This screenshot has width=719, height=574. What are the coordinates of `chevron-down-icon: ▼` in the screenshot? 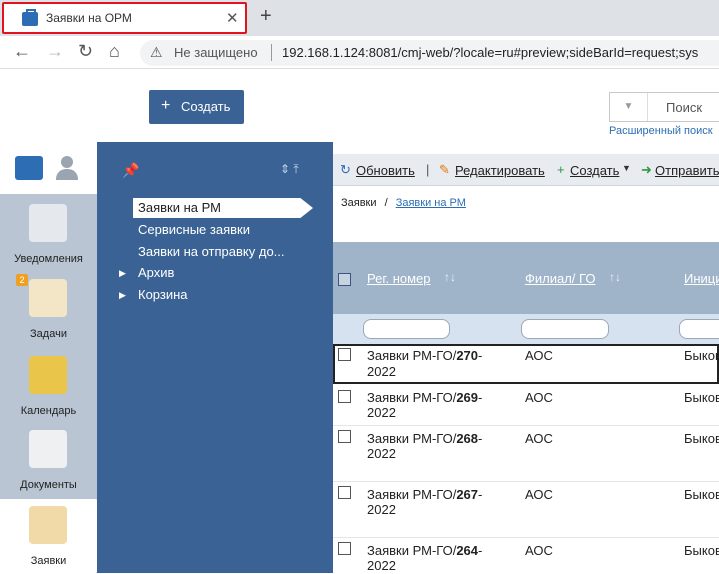 It's located at (626, 168).